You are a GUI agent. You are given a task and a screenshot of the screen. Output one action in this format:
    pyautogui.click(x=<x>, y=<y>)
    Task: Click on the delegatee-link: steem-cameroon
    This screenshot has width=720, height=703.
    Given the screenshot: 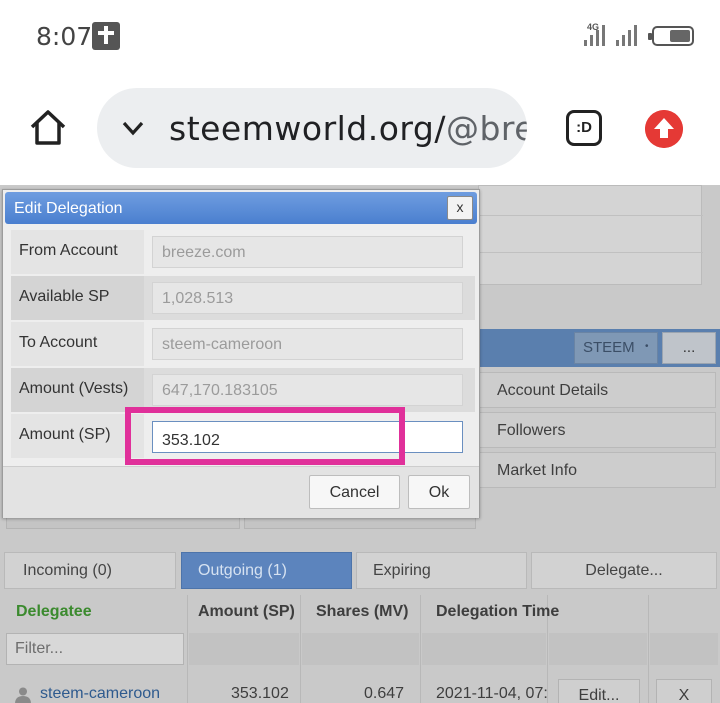 What is the action you would take?
    pyautogui.click(x=100, y=694)
    